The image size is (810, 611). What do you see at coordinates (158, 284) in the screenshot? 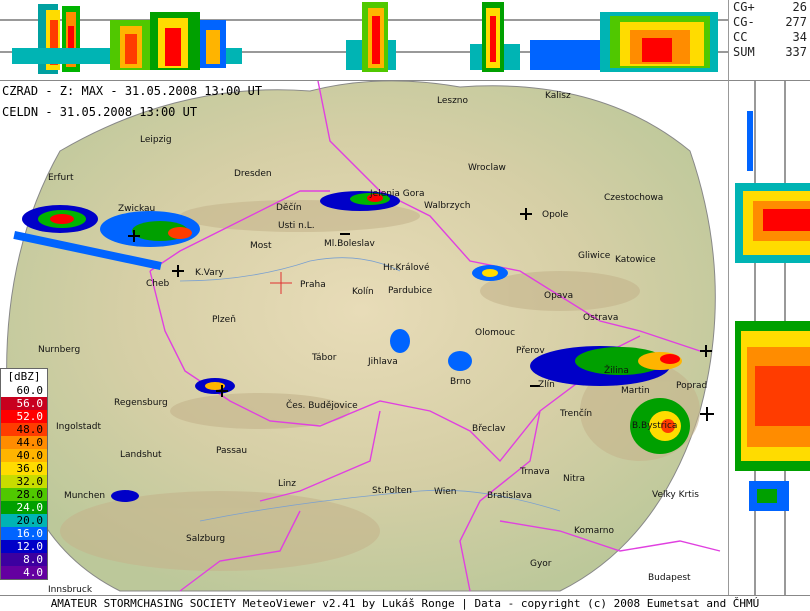
I see `city-label: Cheb` at bounding box center [158, 284].